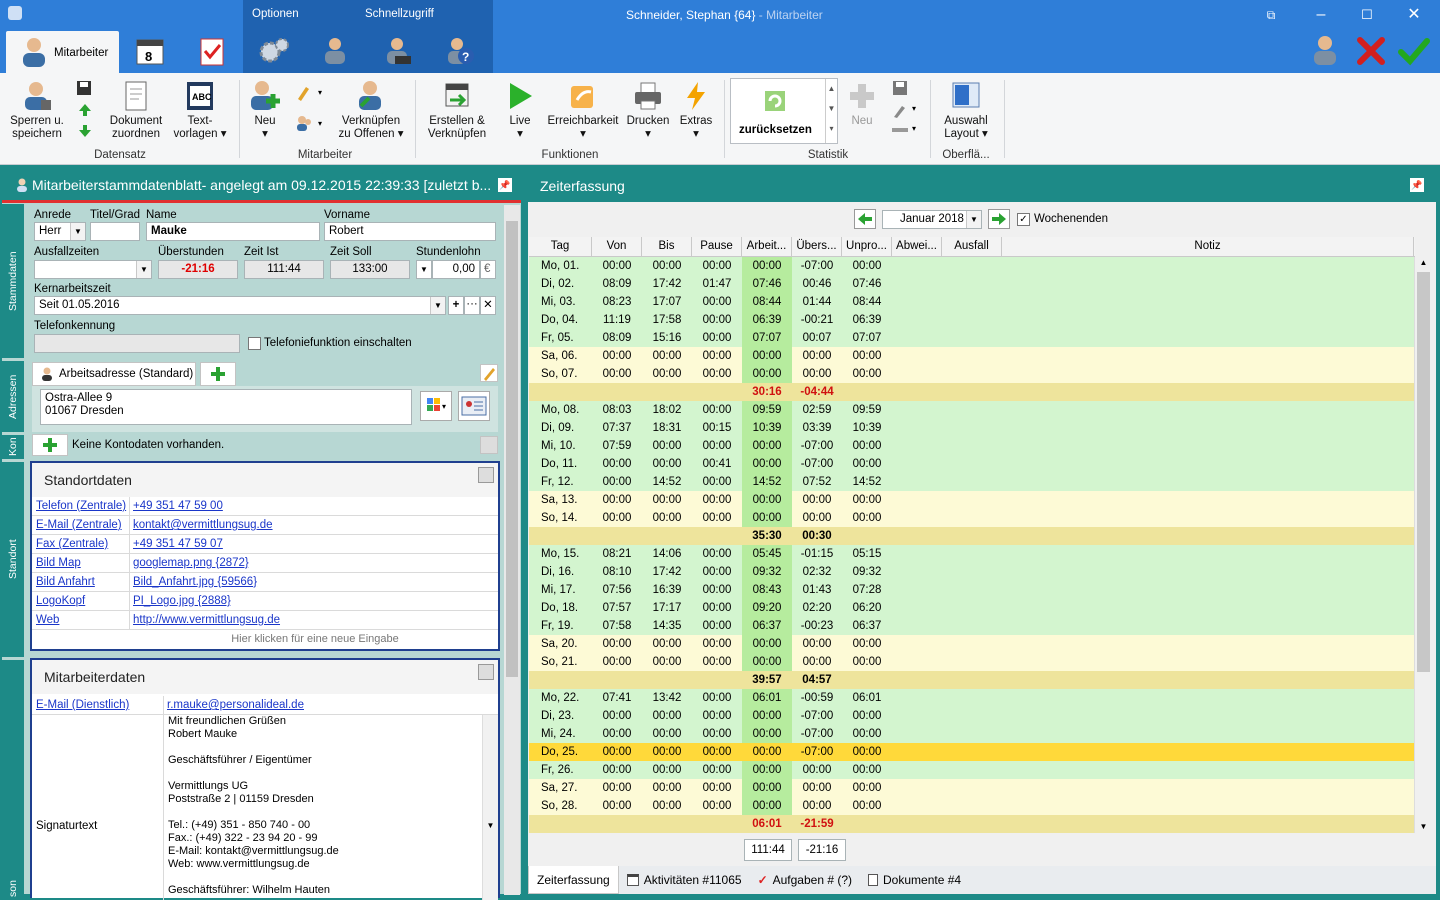 This screenshot has height=900, width=1440. I want to click on erstellen-verknuepfen-button: Erstellen & Verknüpfen, so click(457, 108).